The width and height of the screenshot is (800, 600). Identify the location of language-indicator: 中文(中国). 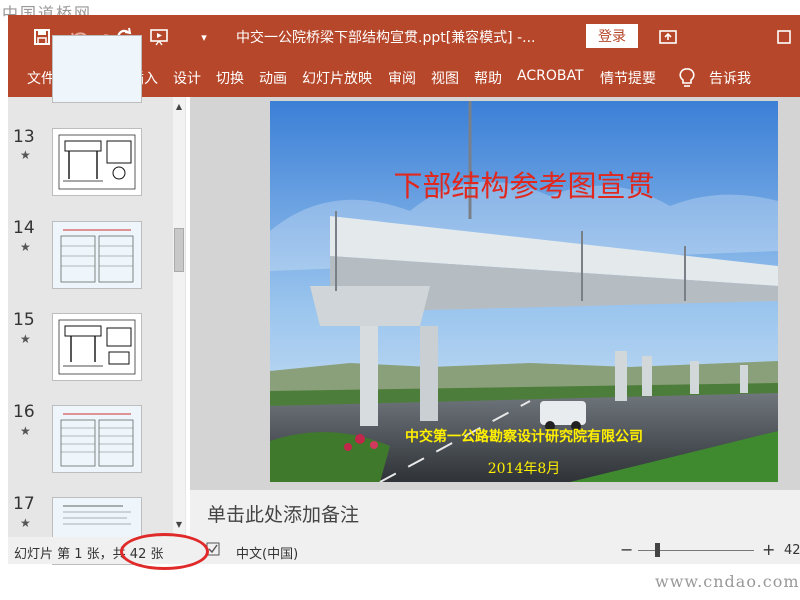
(267, 552).